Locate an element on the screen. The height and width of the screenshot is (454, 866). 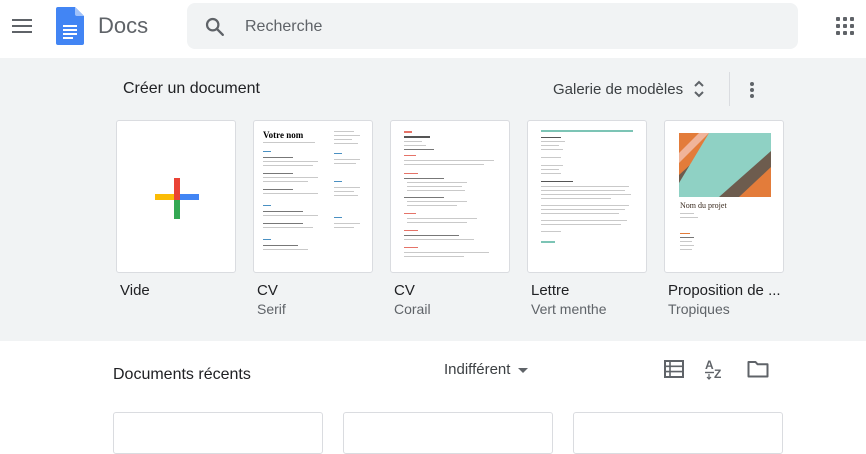
template-gallery-button: Galerie de modèles is located at coordinates (629, 89).